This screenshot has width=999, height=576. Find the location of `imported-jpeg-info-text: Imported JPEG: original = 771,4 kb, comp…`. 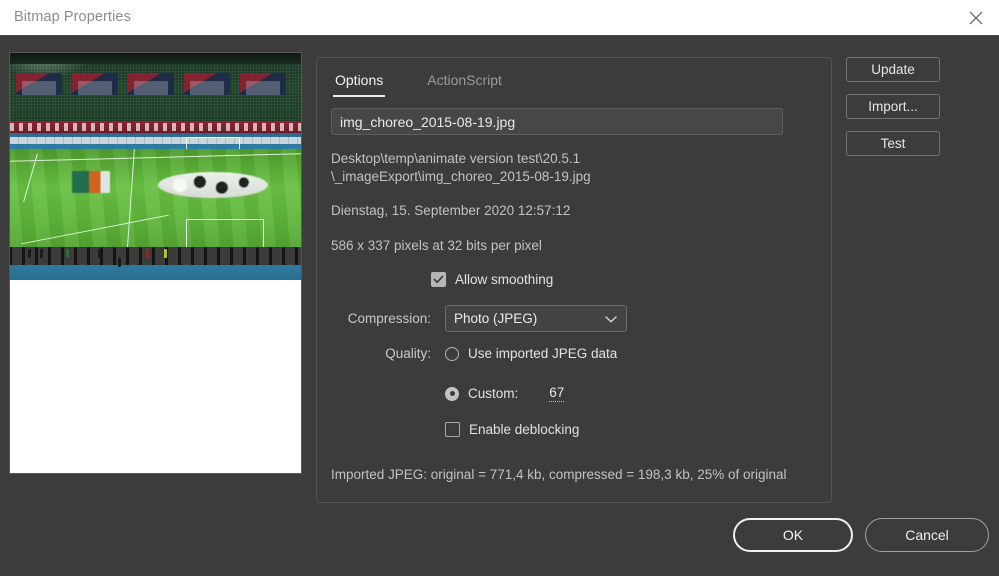

imported-jpeg-info-text: Imported JPEG: original = 771,4 kb, comp… is located at coordinates (559, 474).